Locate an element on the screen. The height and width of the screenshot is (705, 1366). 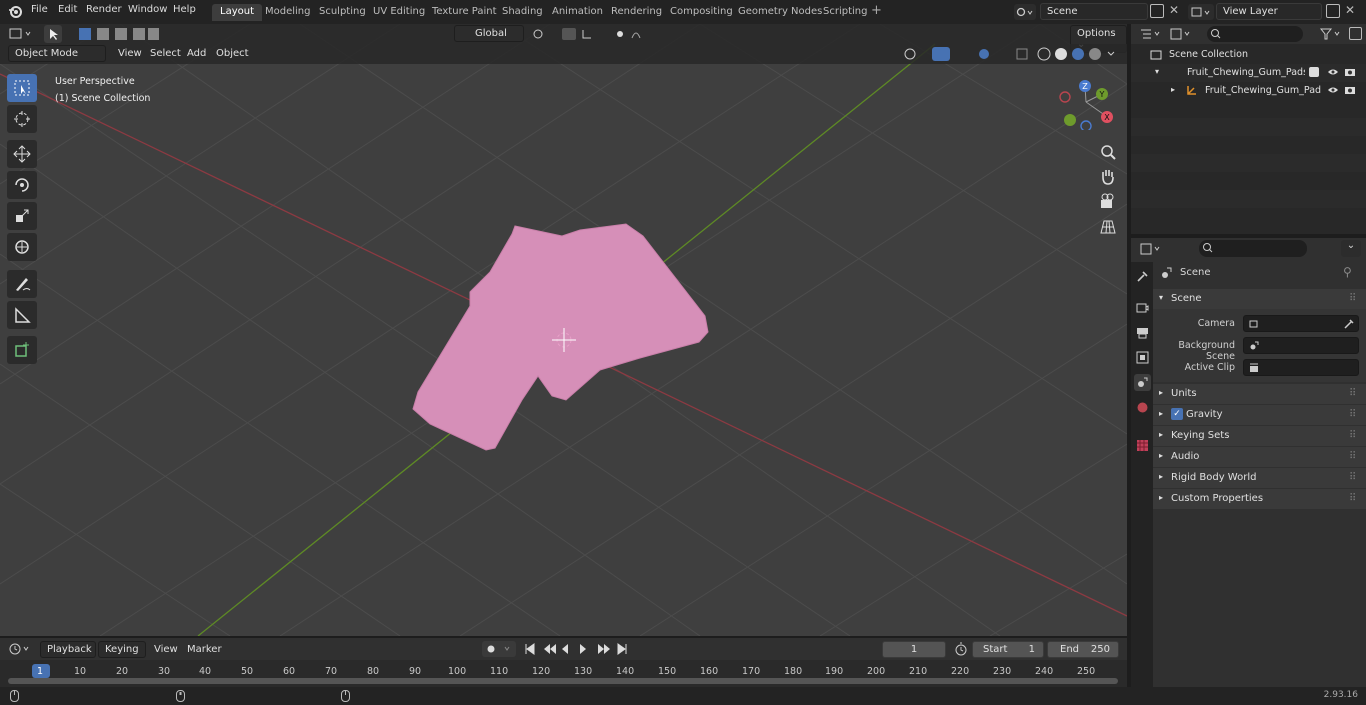
menu-window: Window is located at coordinates (147, 9).